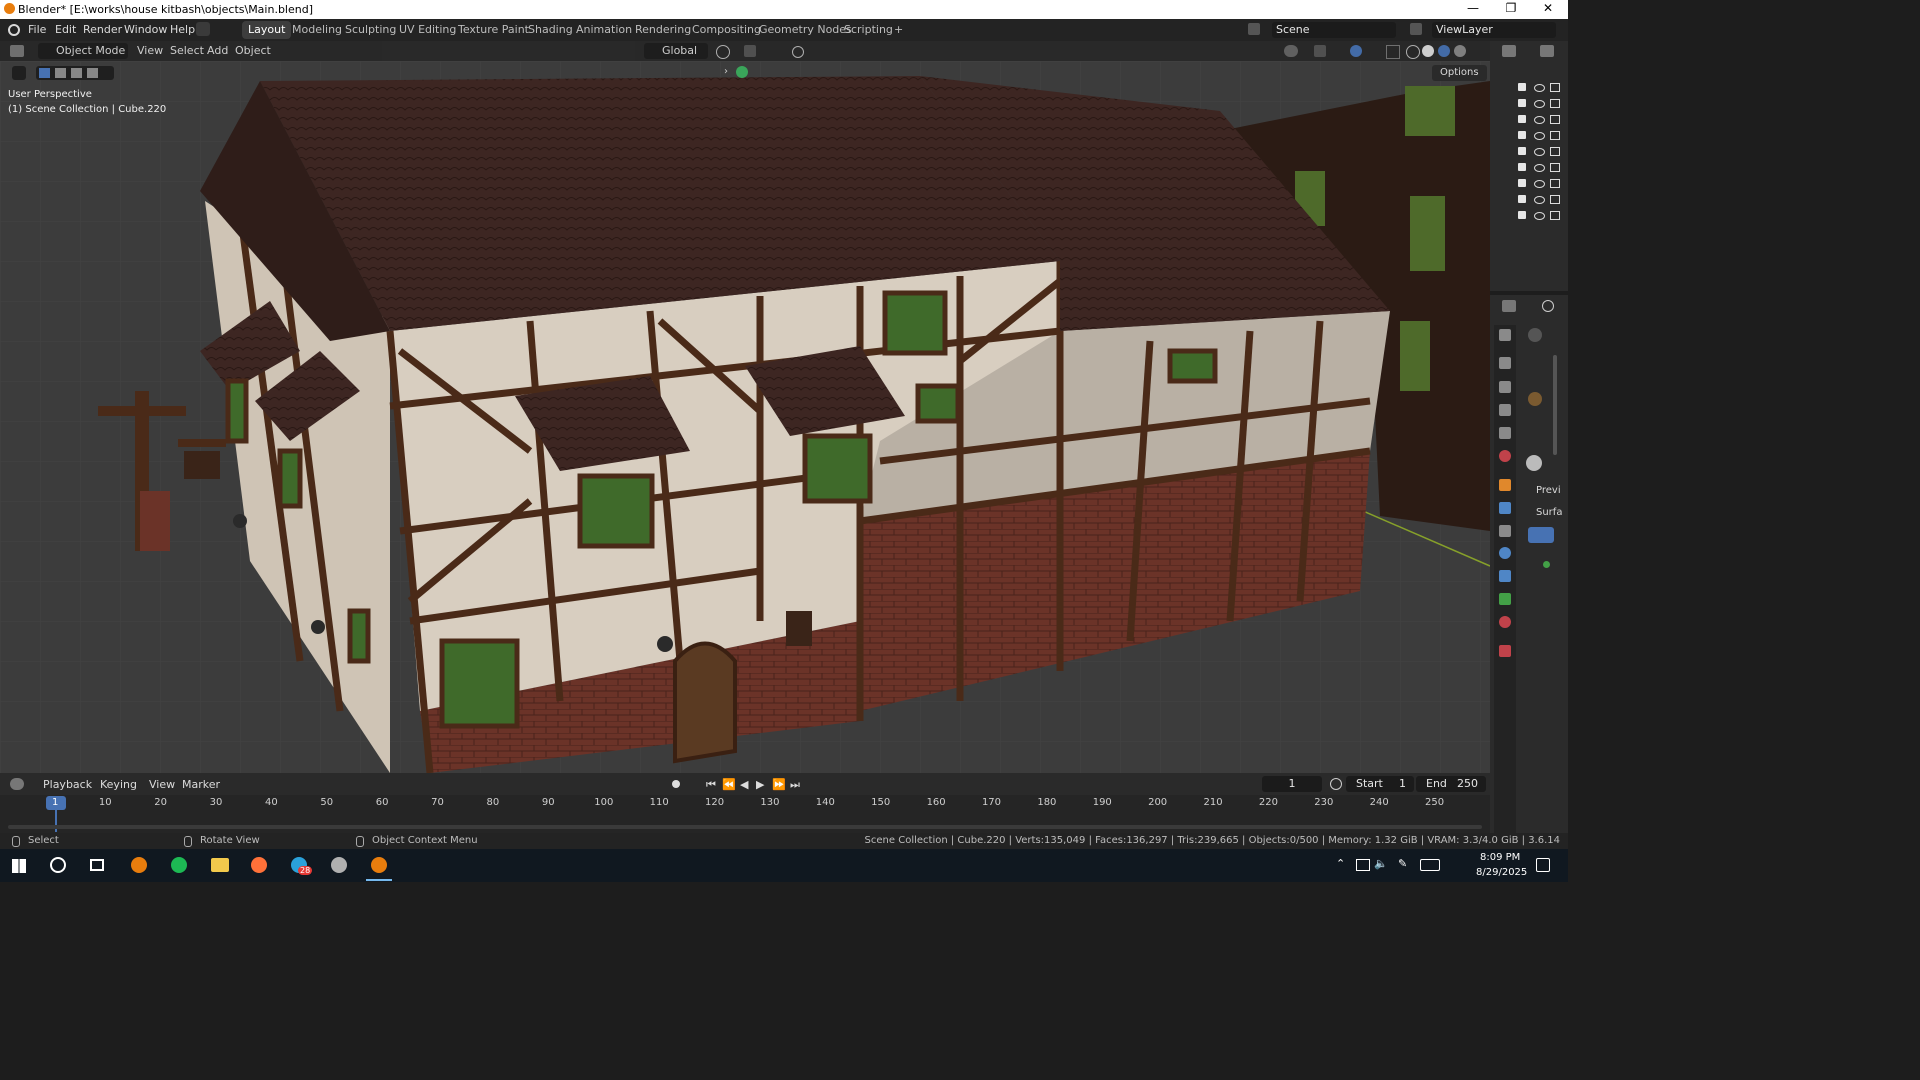  Describe the element at coordinates (1505, 363) in the screenshot. I see `render-tab-icon` at that location.